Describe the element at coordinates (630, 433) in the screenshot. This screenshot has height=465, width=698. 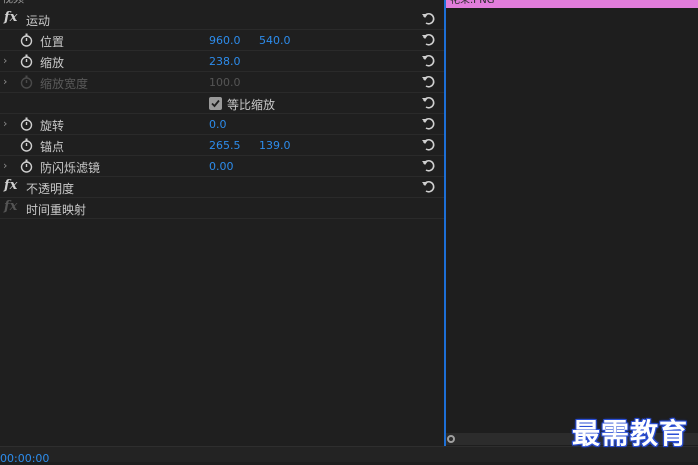
I see `watermark-logo: 最需教育` at that location.